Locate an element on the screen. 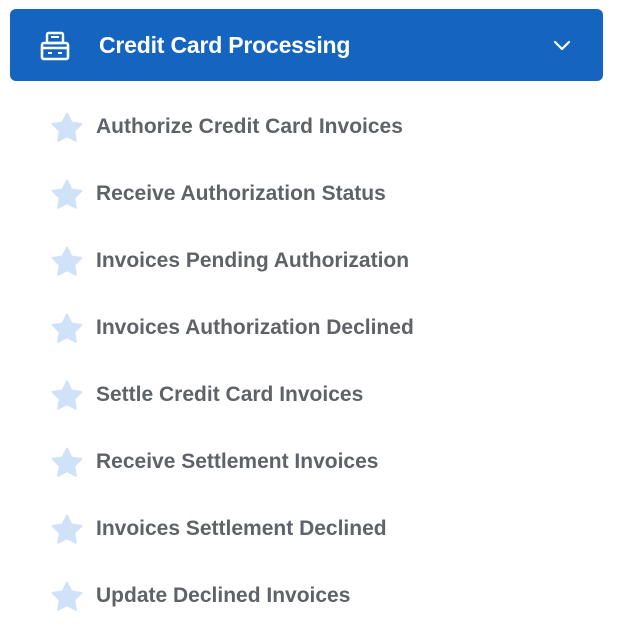 This screenshot has width=631, height=629. menu-title: Credit Card Processing is located at coordinates (225, 45).